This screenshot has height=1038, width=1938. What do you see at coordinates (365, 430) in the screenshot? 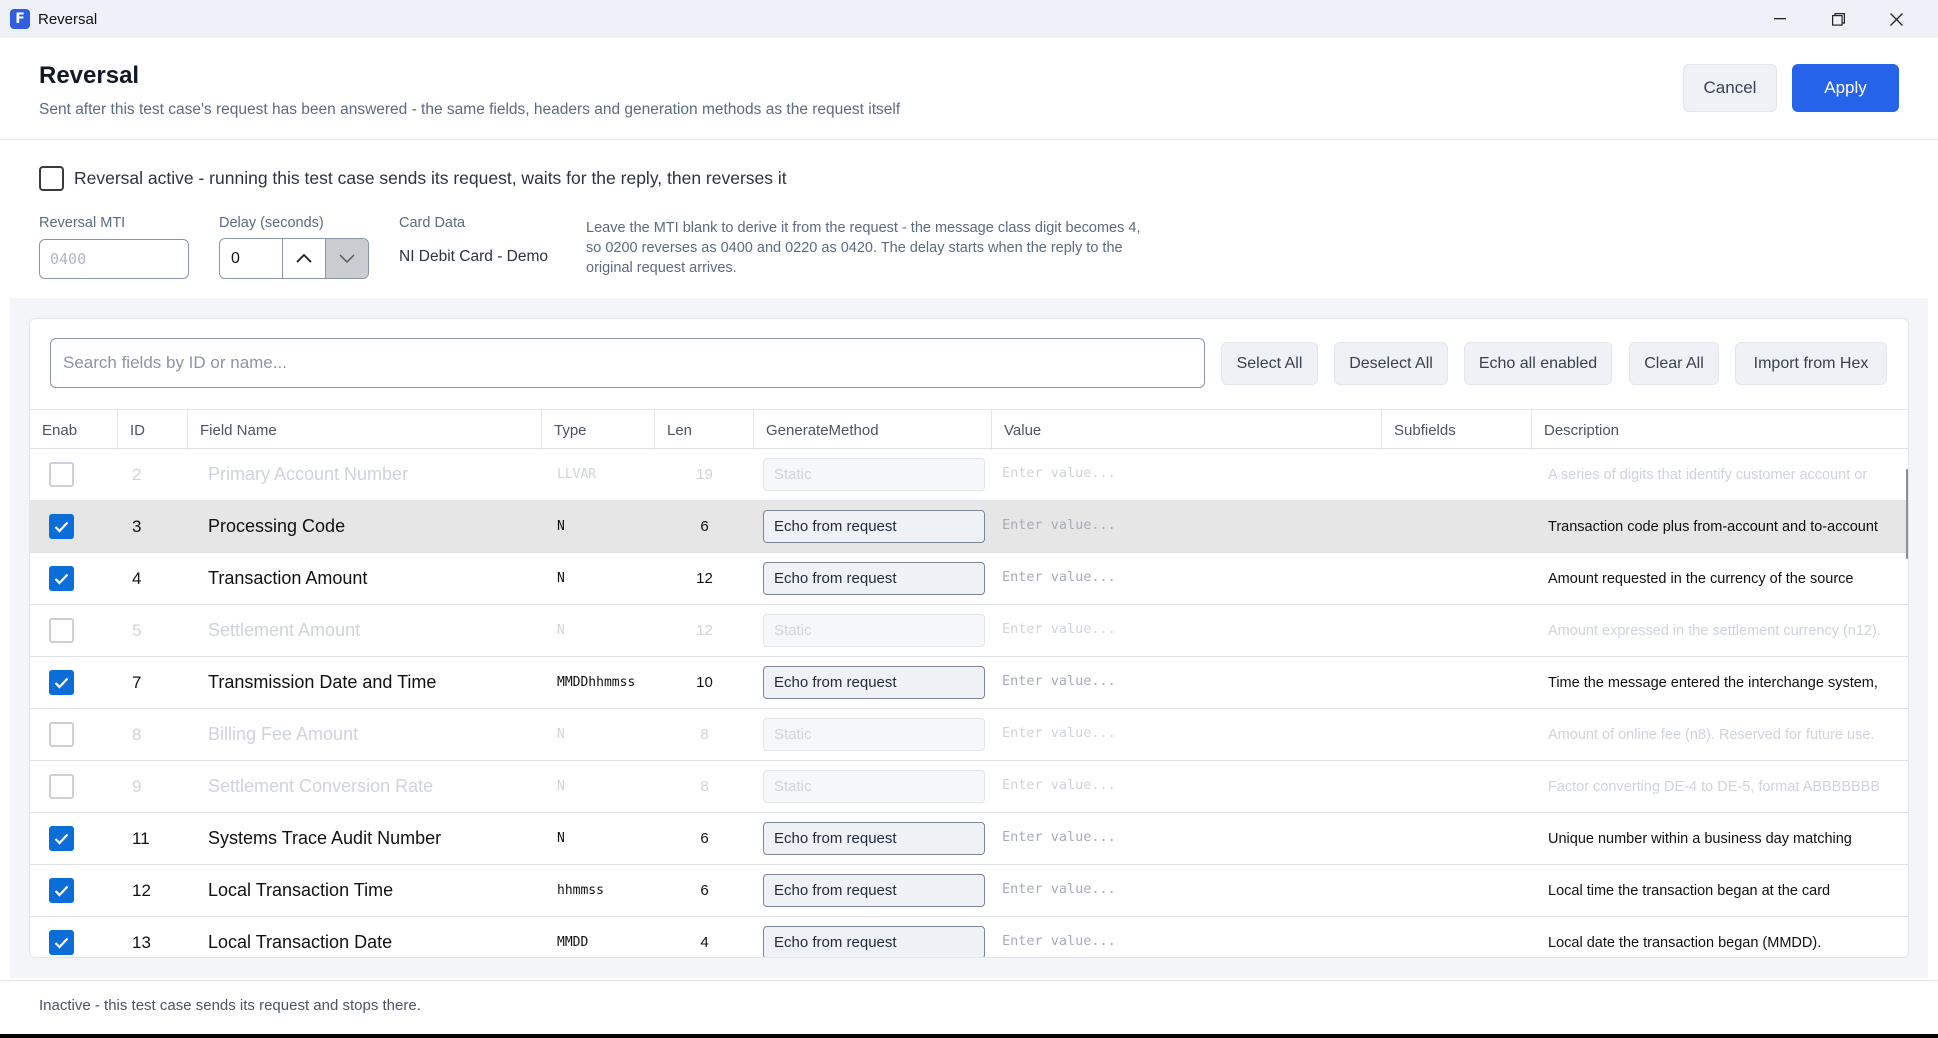
I see `column-header-field-name: Field Name` at bounding box center [365, 430].